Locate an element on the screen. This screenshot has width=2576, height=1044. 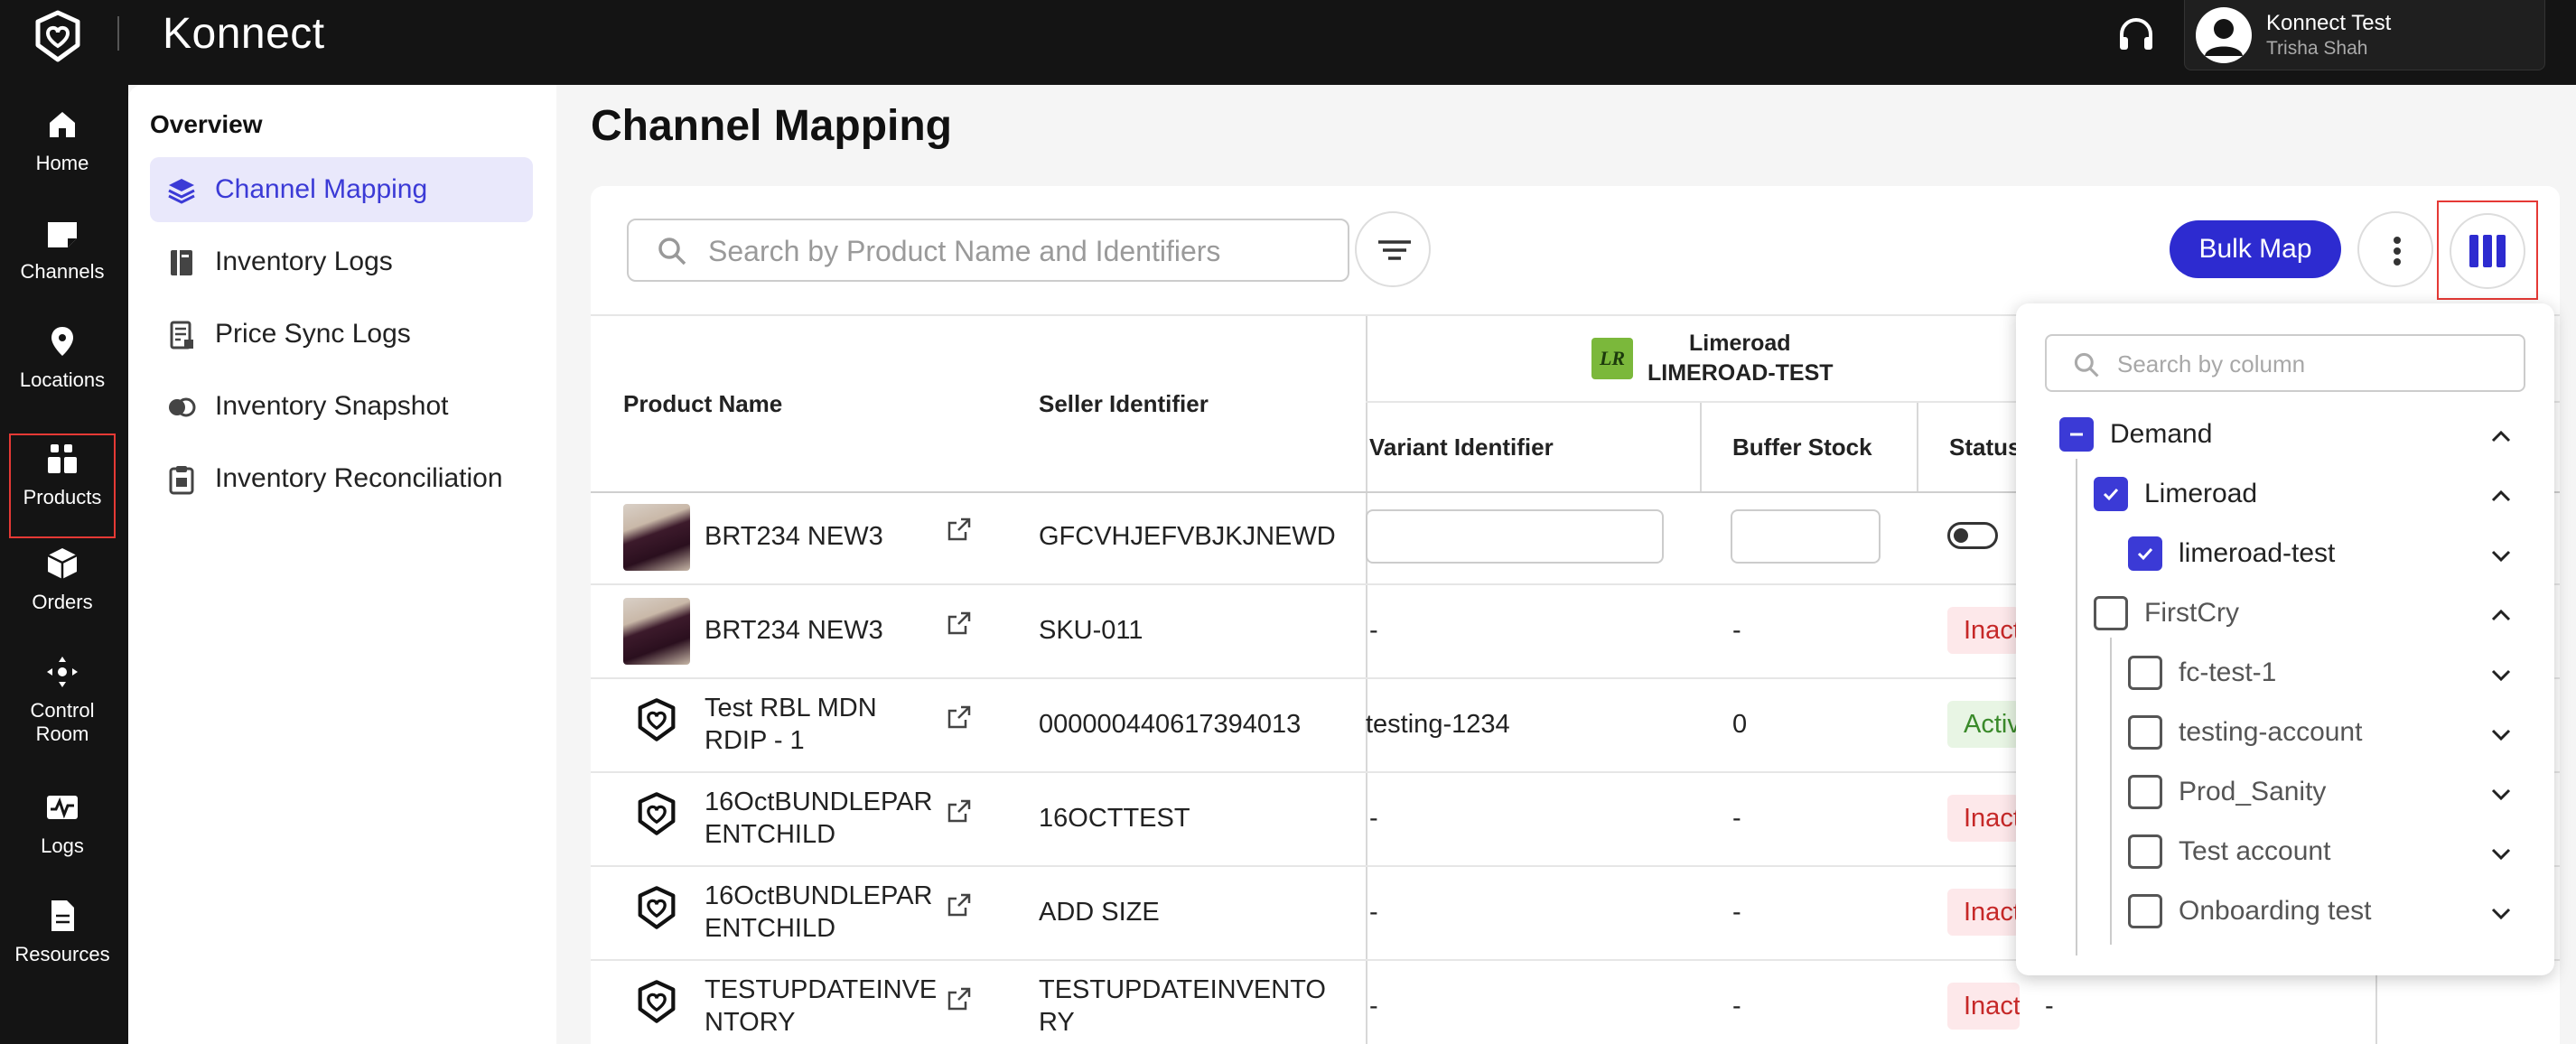
rail-label: Products is located at coordinates (62, 497).